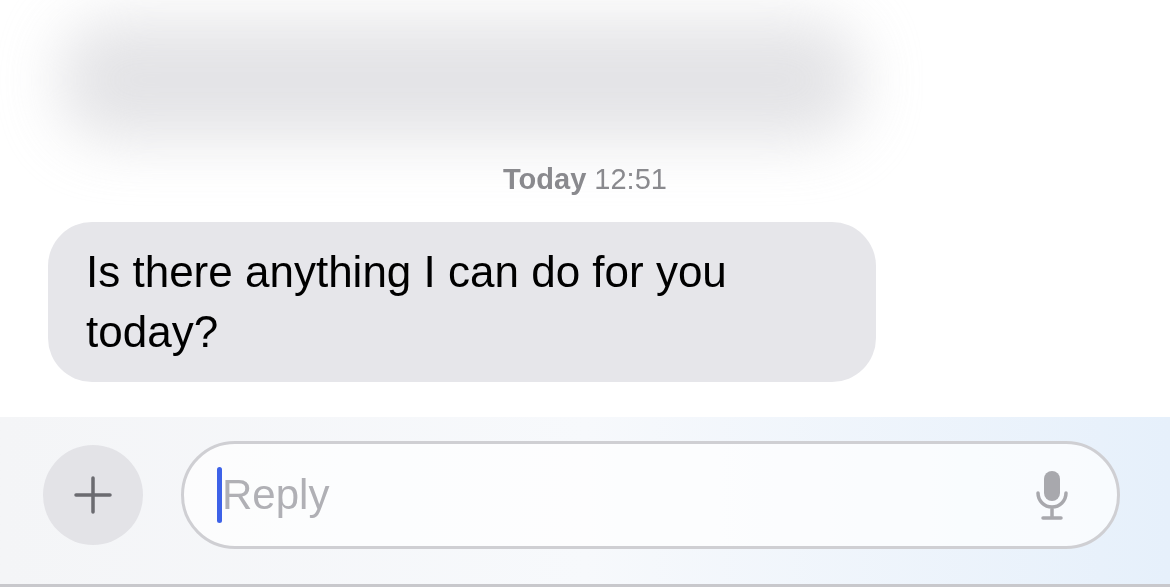 This screenshot has width=1170, height=587. What do you see at coordinates (585, 179) in the screenshot?
I see `message-timestamp: Today 12:51` at bounding box center [585, 179].